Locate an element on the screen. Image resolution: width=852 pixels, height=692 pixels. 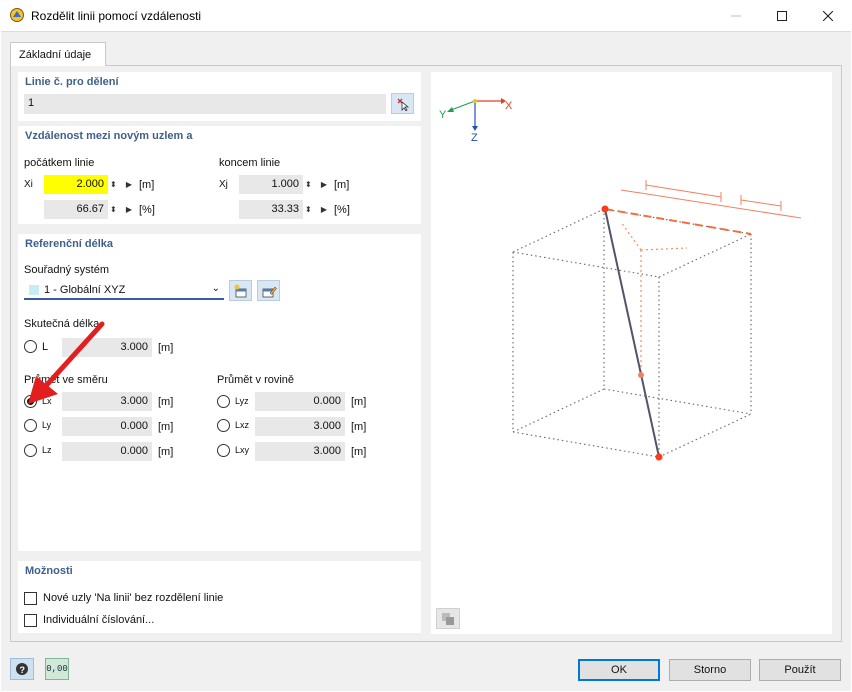
xi-input: 2.000 is located at coordinates (76, 184).